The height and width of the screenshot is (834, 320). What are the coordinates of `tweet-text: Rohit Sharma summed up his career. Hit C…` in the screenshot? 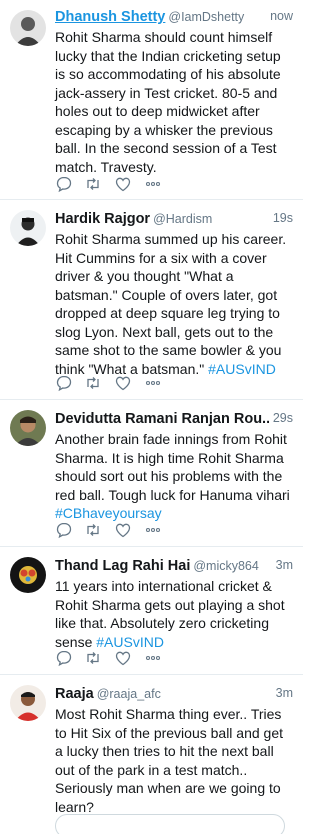 It's located at (174, 304).